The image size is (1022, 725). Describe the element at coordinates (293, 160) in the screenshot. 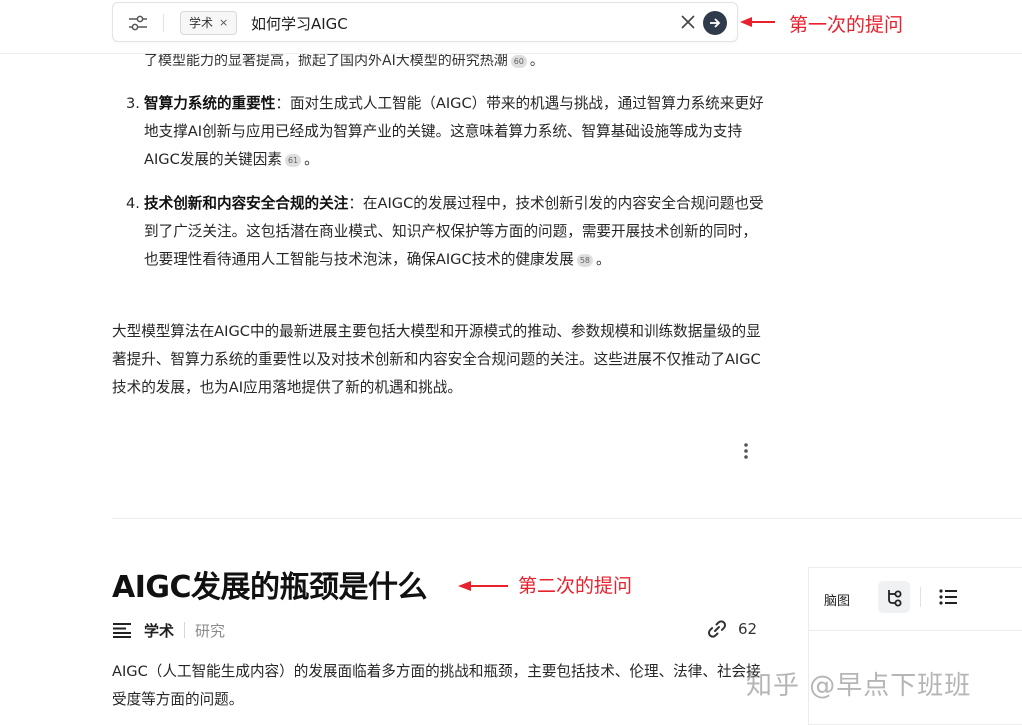

I see `citation-badge: 61` at that location.